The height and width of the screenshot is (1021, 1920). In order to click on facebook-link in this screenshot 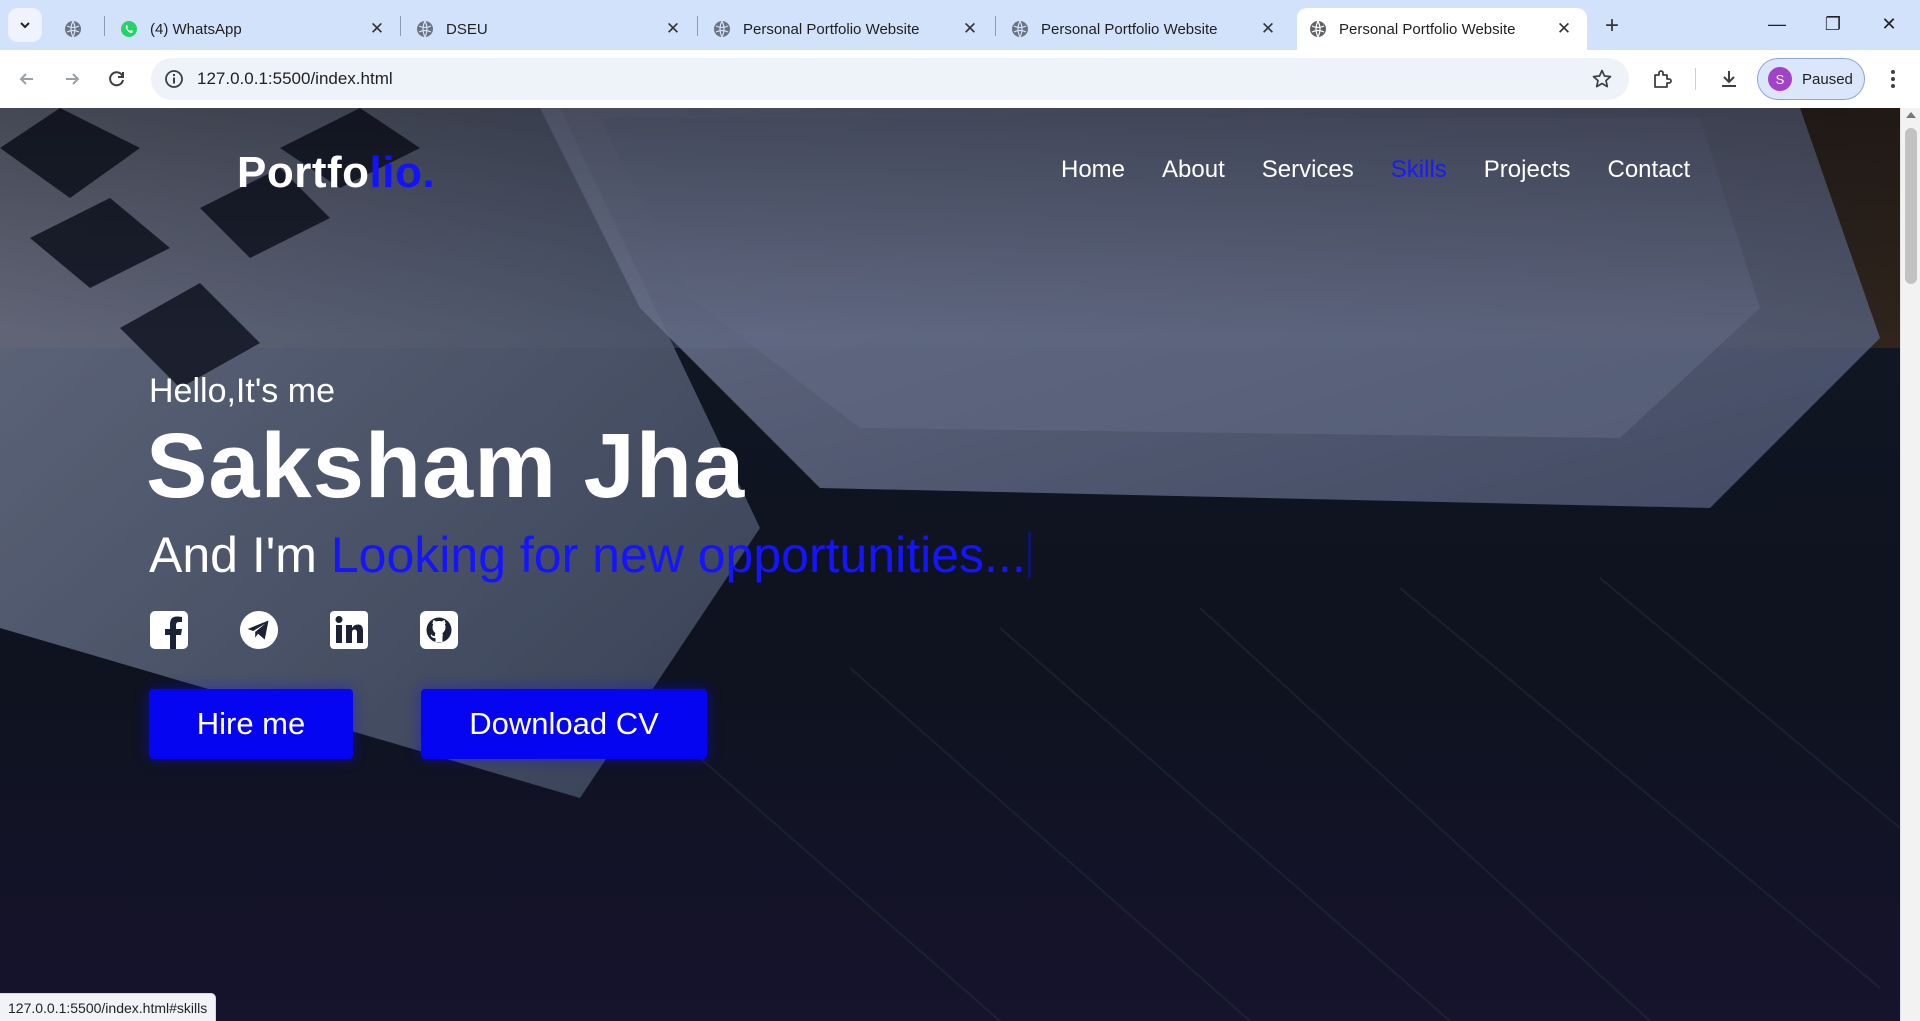, I will do `click(169, 630)`.